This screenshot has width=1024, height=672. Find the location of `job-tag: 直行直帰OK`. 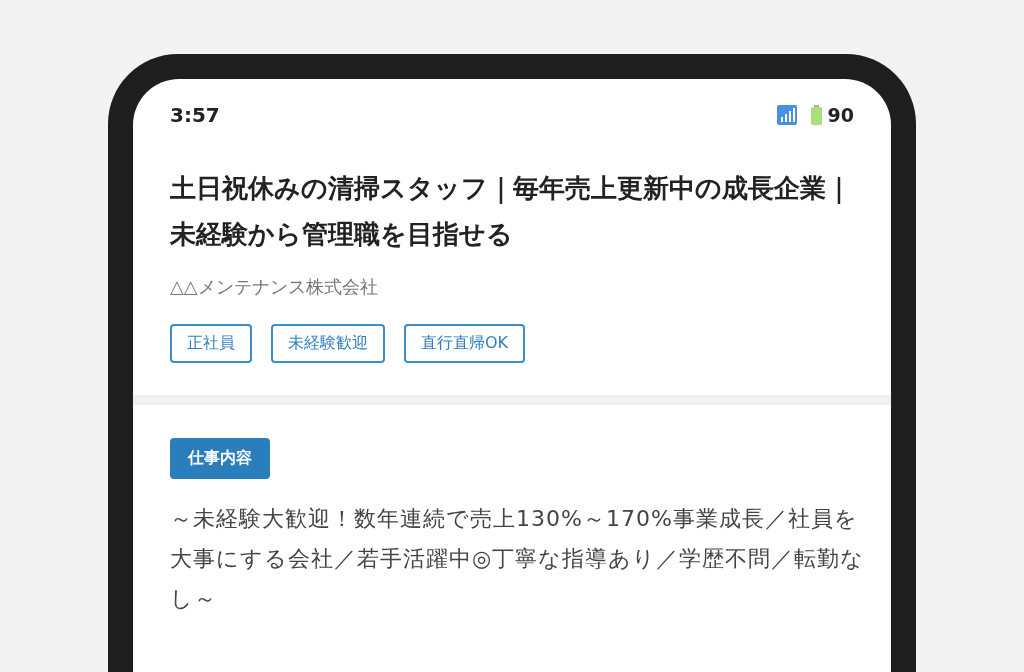

job-tag: 直行直帰OK is located at coordinates (465, 343).